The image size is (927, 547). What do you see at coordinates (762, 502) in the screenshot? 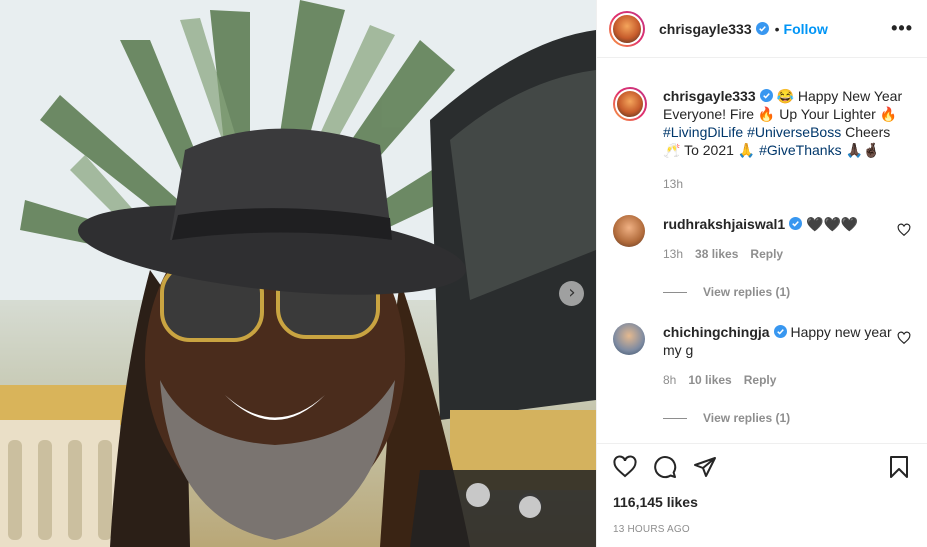
I see `likes-count: 116,145 likes` at bounding box center [762, 502].